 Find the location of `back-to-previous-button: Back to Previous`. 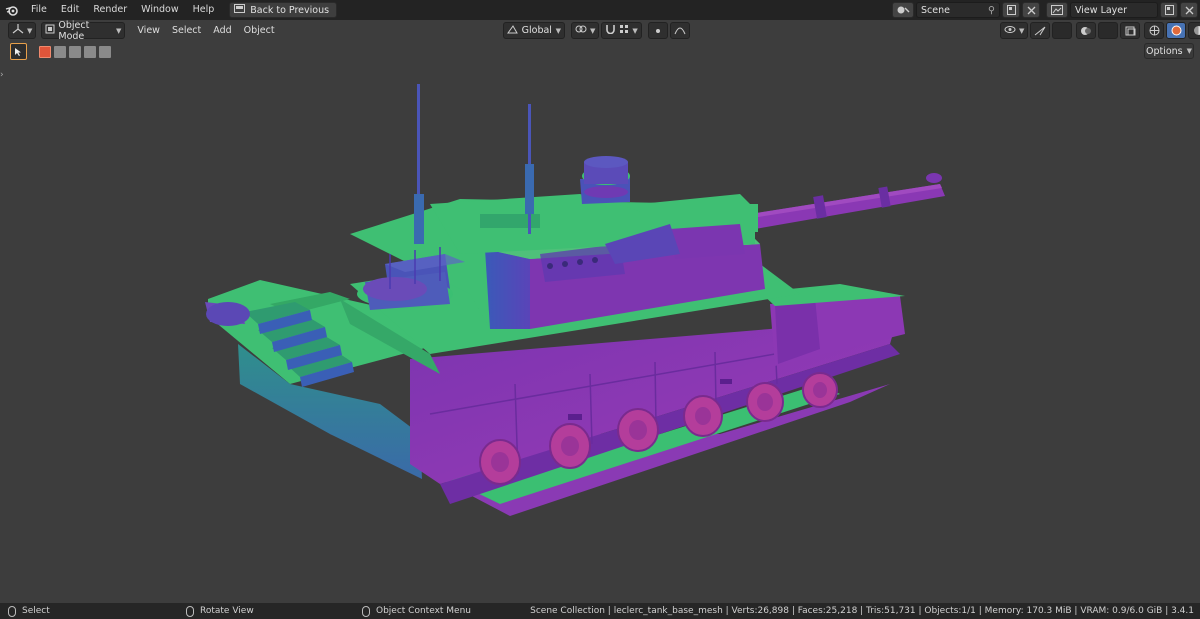

back-to-previous-button: Back to Previous is located at coordinates (283, 10).